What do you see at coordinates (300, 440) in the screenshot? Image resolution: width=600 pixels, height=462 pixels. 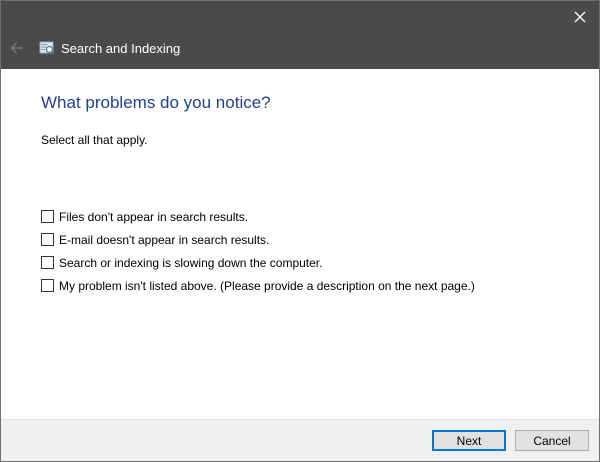 I see `button-bar: Next Cancel` at bounding box center [300, 440].